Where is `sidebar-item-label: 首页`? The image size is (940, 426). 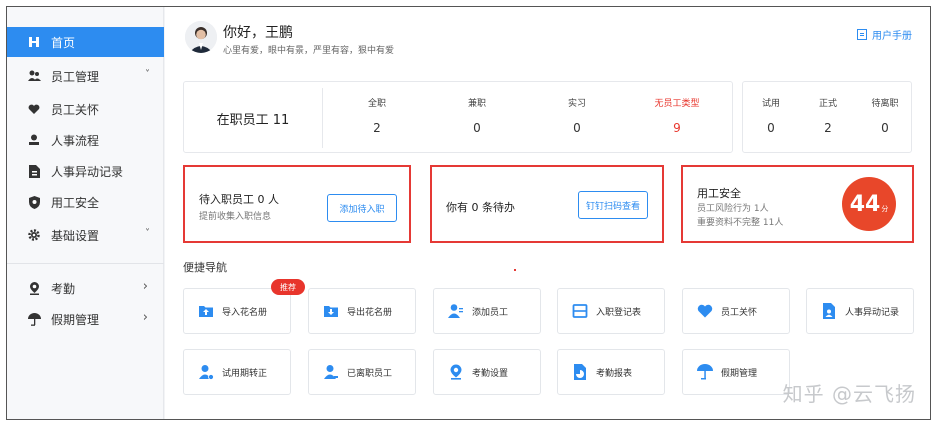 sidebar-item-label: 首页 is located at coordinates (63, 42).